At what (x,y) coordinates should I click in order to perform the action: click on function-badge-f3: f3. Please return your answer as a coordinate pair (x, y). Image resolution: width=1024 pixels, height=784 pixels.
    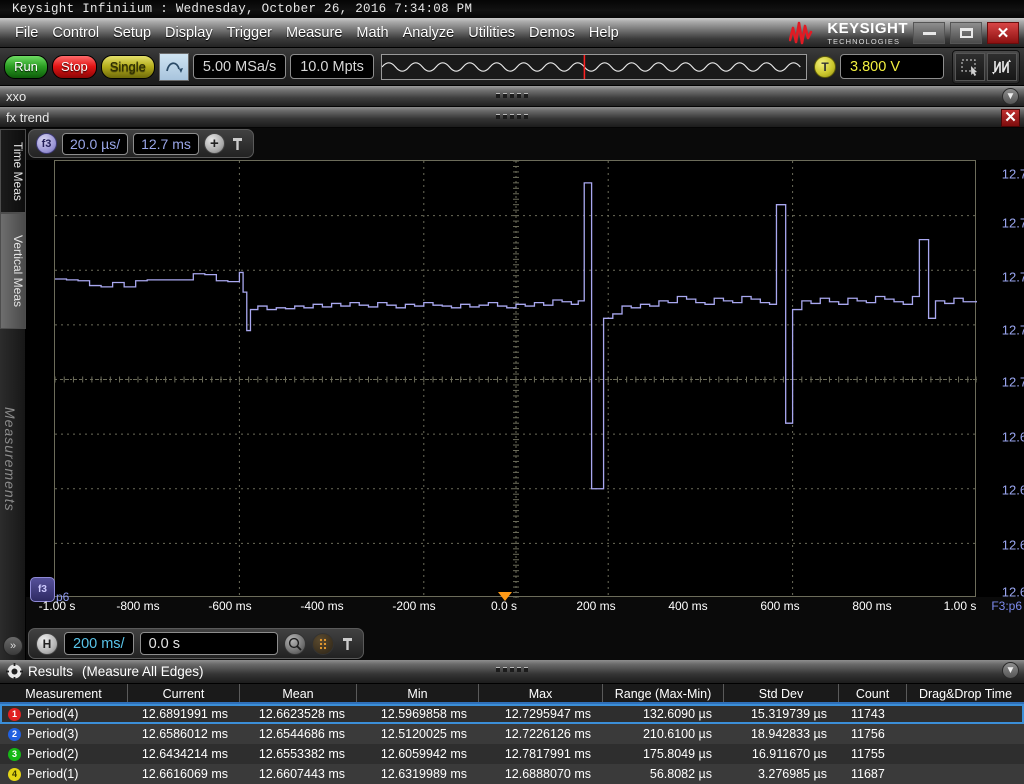
    Looking at the image, I should click on (46, 143).